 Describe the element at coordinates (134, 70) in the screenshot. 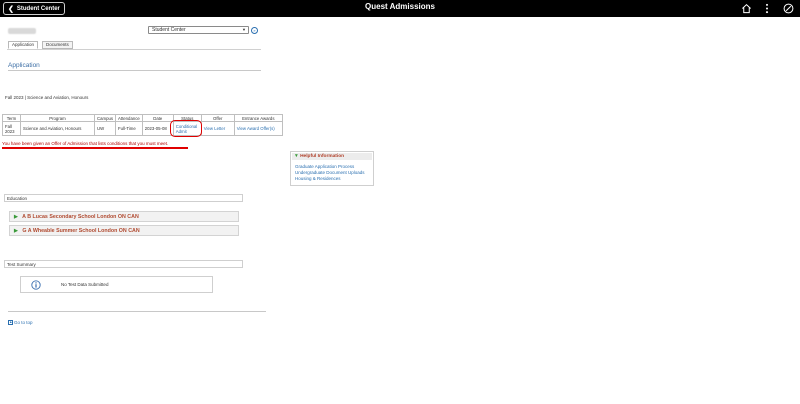

I see `title-divider` at that location.